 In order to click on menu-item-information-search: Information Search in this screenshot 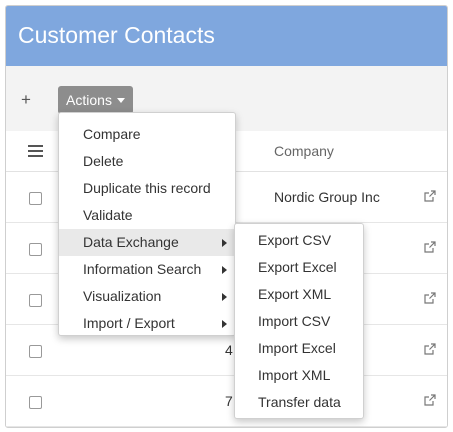, I will do `click(147, 269)`.